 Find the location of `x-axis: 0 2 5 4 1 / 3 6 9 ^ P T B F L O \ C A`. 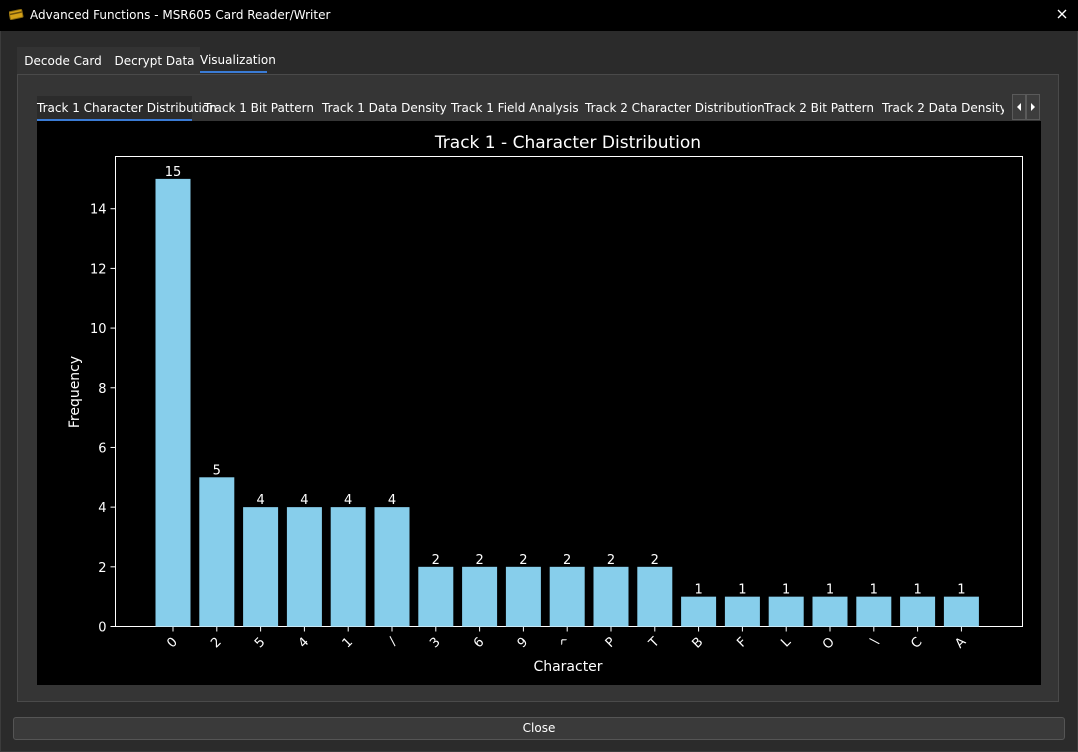

x-axis: 0 2 5 4 1 / 3 6 9 ^ P T B F L O \ C A is located at coordinates (566, 639).